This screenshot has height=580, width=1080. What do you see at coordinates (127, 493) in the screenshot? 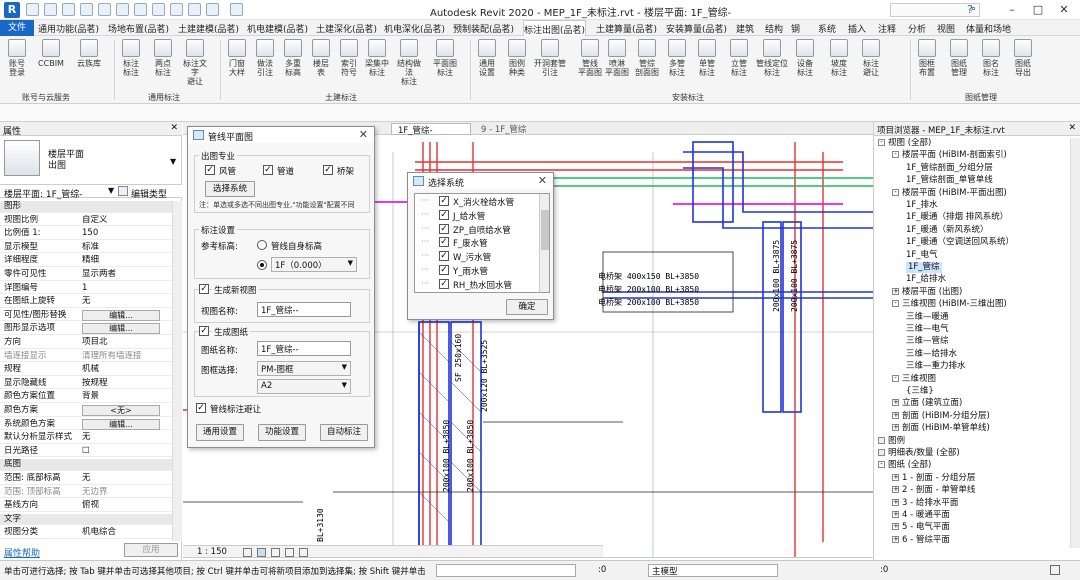
I see `property-value: 无边界` at bounding box center [127, 493].